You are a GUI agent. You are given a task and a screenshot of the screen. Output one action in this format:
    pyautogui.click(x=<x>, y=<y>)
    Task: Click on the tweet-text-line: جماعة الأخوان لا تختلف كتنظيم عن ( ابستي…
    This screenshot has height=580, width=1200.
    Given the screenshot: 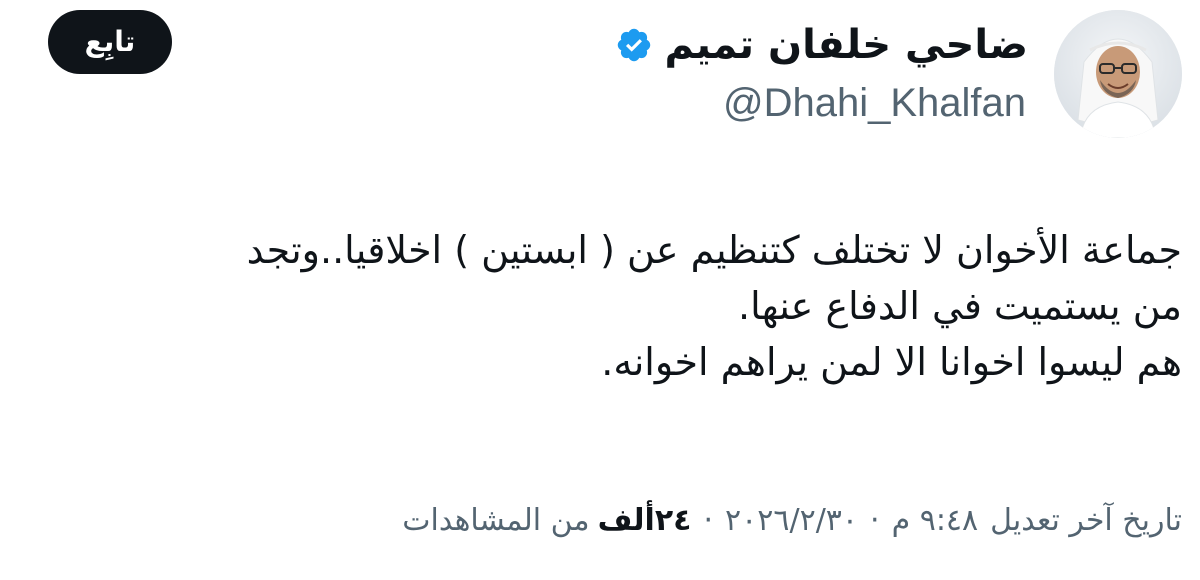 What is the action you would take?
    pyautogui.click(x=714, y=250)
    